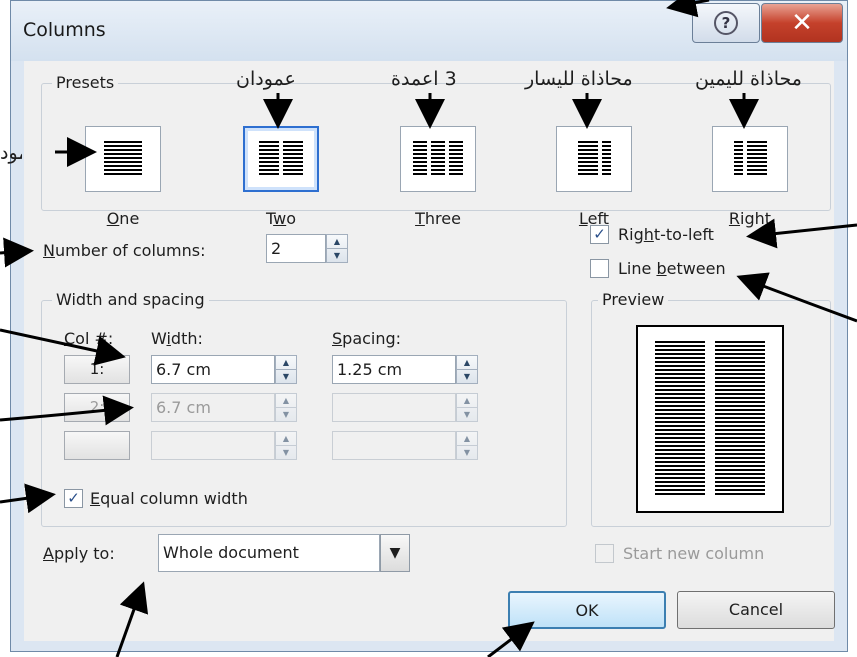 This screenshot has height=657, width=857. I want to click on col-3-width-stepper: ▲ ▼, so click(286, 445).